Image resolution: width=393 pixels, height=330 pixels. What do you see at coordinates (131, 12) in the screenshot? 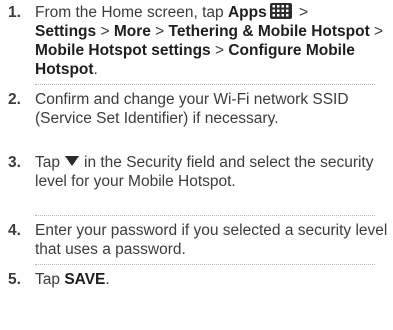
I see `step-text: From the Home screen, tap` at bounding box center [131, 12].